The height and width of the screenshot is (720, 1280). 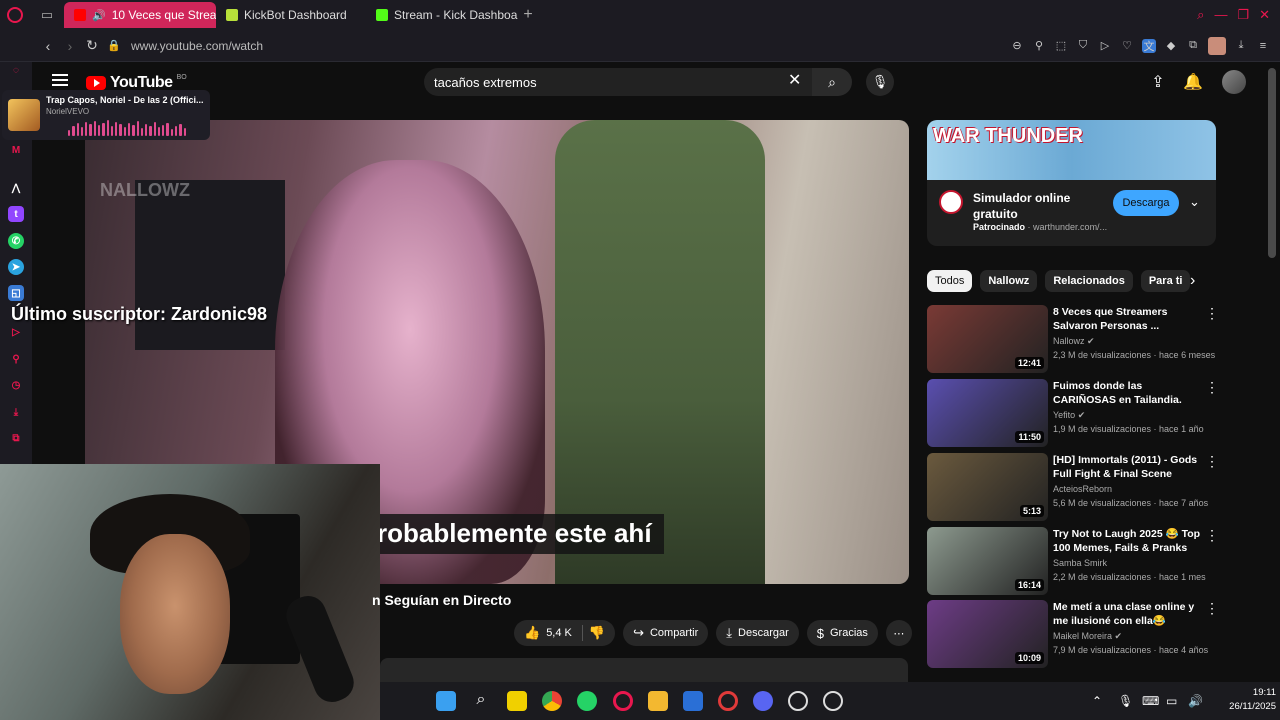 What do you see at coordinates (446, 701) in the screenshot?
I see `windows-start-icon` at bounding box center [446, 701].